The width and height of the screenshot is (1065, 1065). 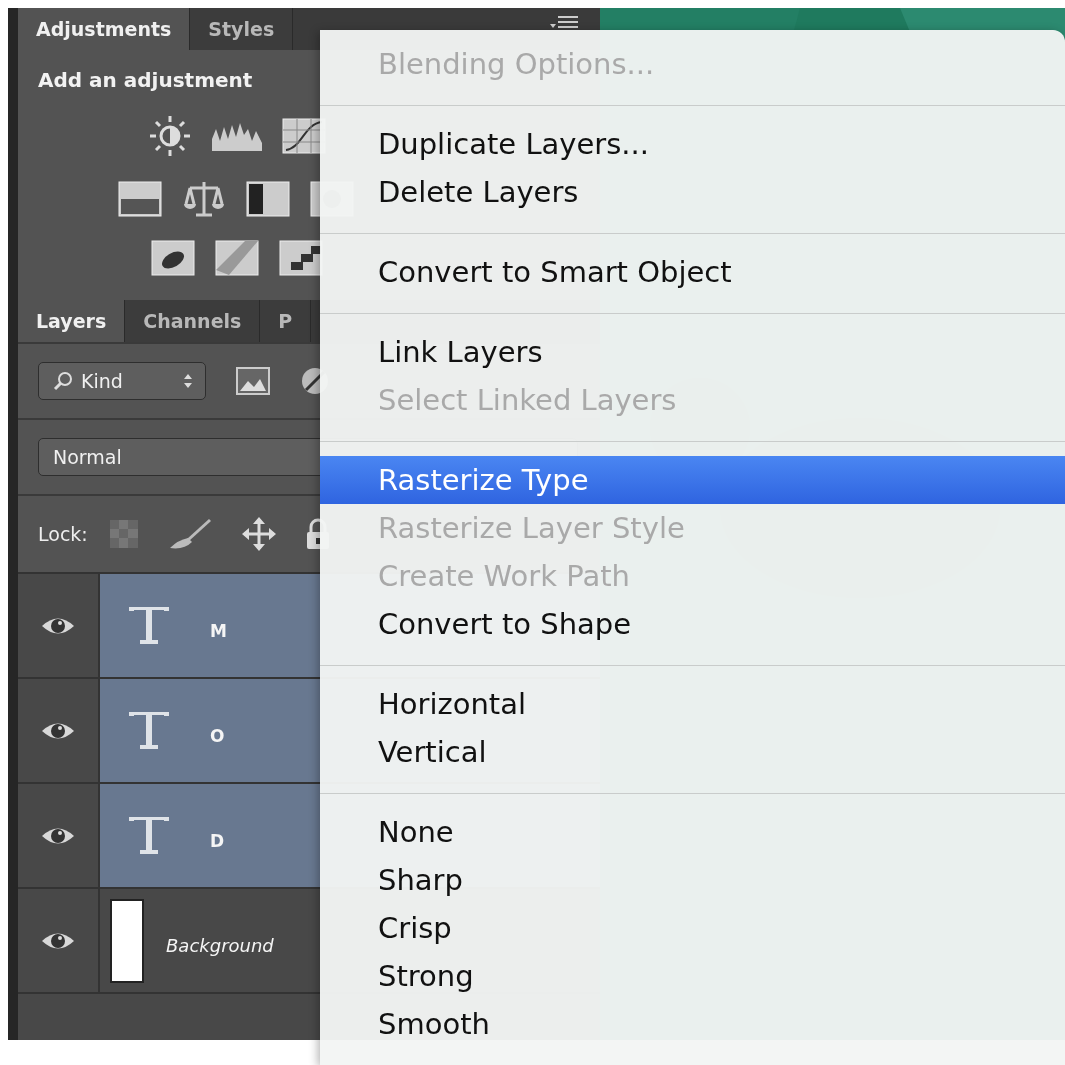 What do you see at coordinates (692, 880) in the screenshot?
I see `menu-item: Sharp` at bounding box center [692, 880].